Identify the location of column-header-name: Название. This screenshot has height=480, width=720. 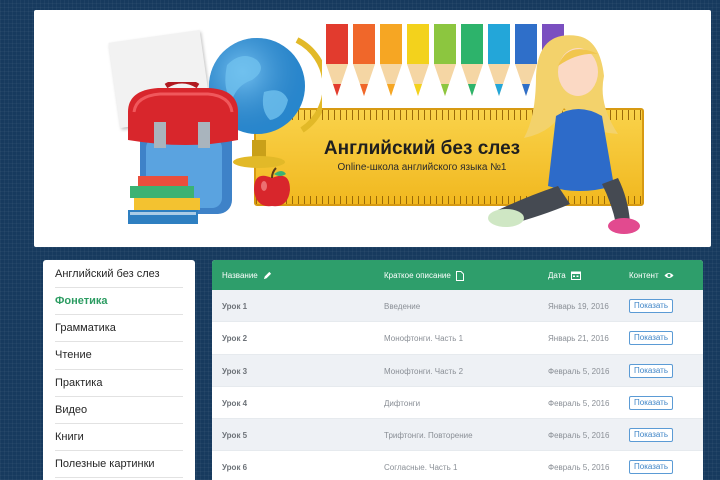
(247, 275).